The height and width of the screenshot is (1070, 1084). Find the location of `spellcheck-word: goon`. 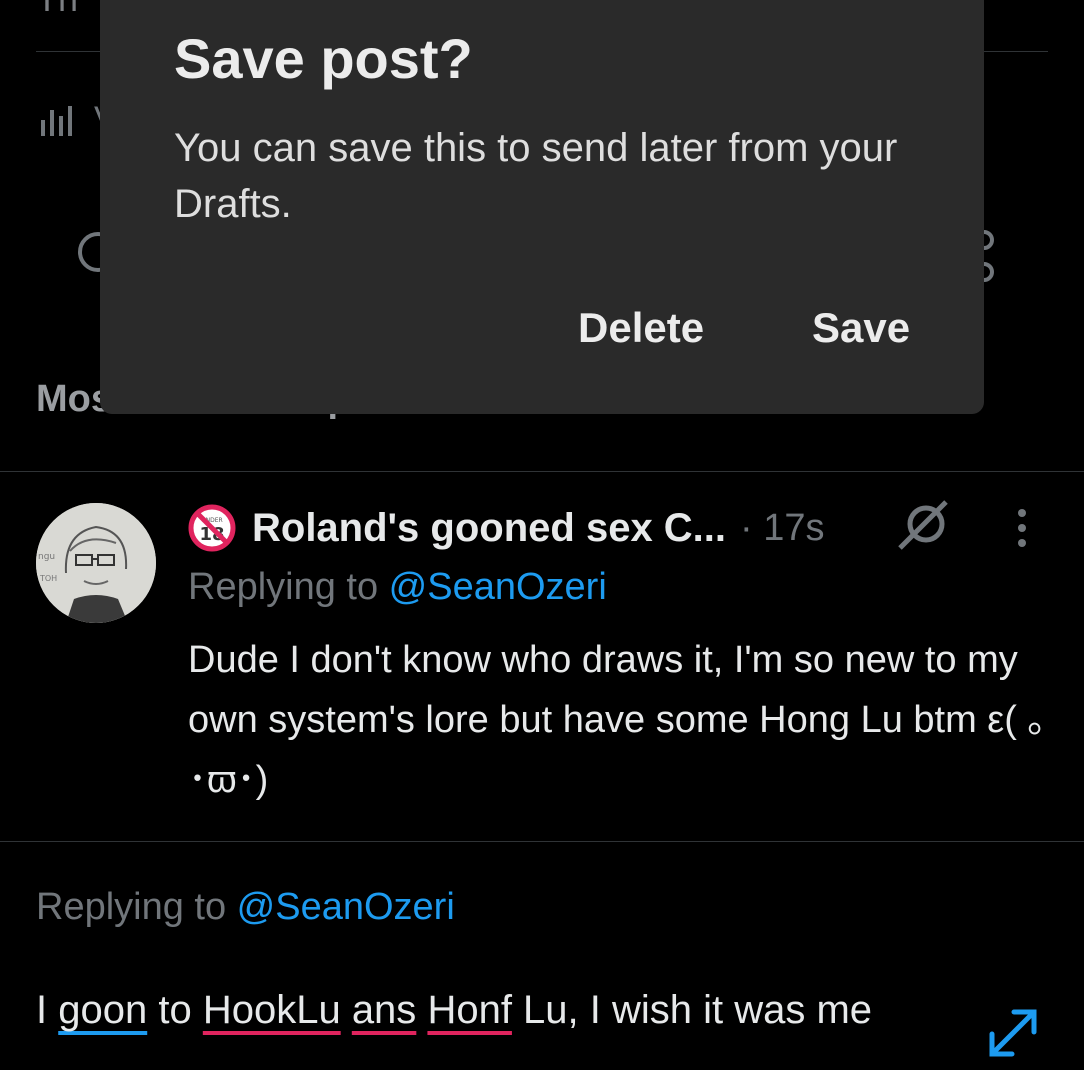

spellcheck-word: goon is located at coordinates (102, 1010).